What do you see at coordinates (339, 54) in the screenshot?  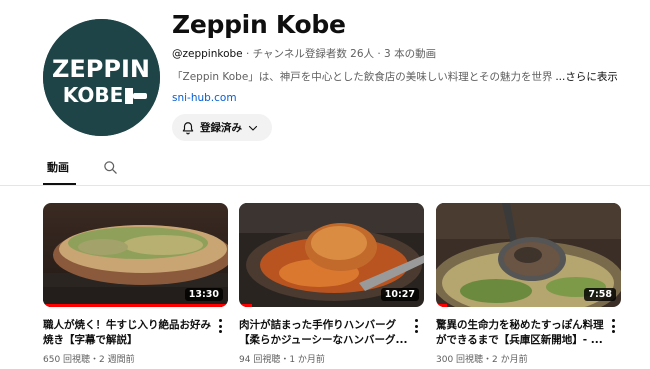 I see `channel-stats: · チャンネル登録者数 26人 · 3 本の動画` at bounding box center [339, 54].